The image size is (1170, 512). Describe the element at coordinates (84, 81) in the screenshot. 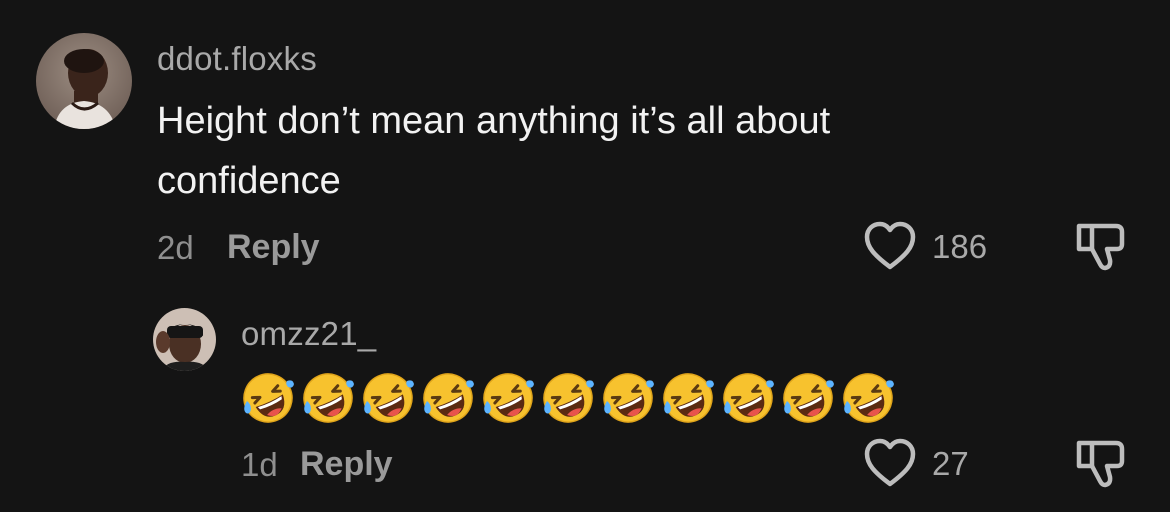

I see `commenter-avatar` at that location.